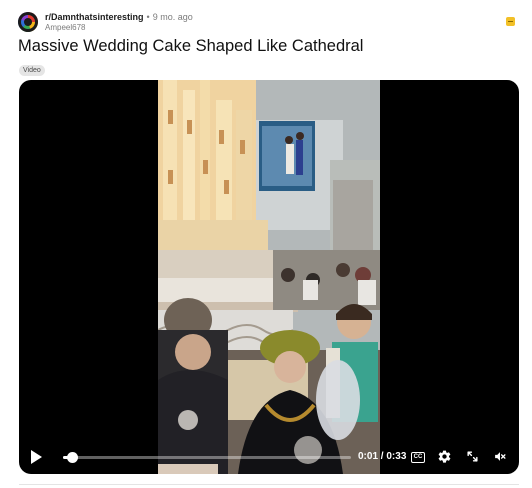 This screenshot has height=488, width=532. I want to click on video-controls: 0:01 / 0:33 CC, so click(269, 457).